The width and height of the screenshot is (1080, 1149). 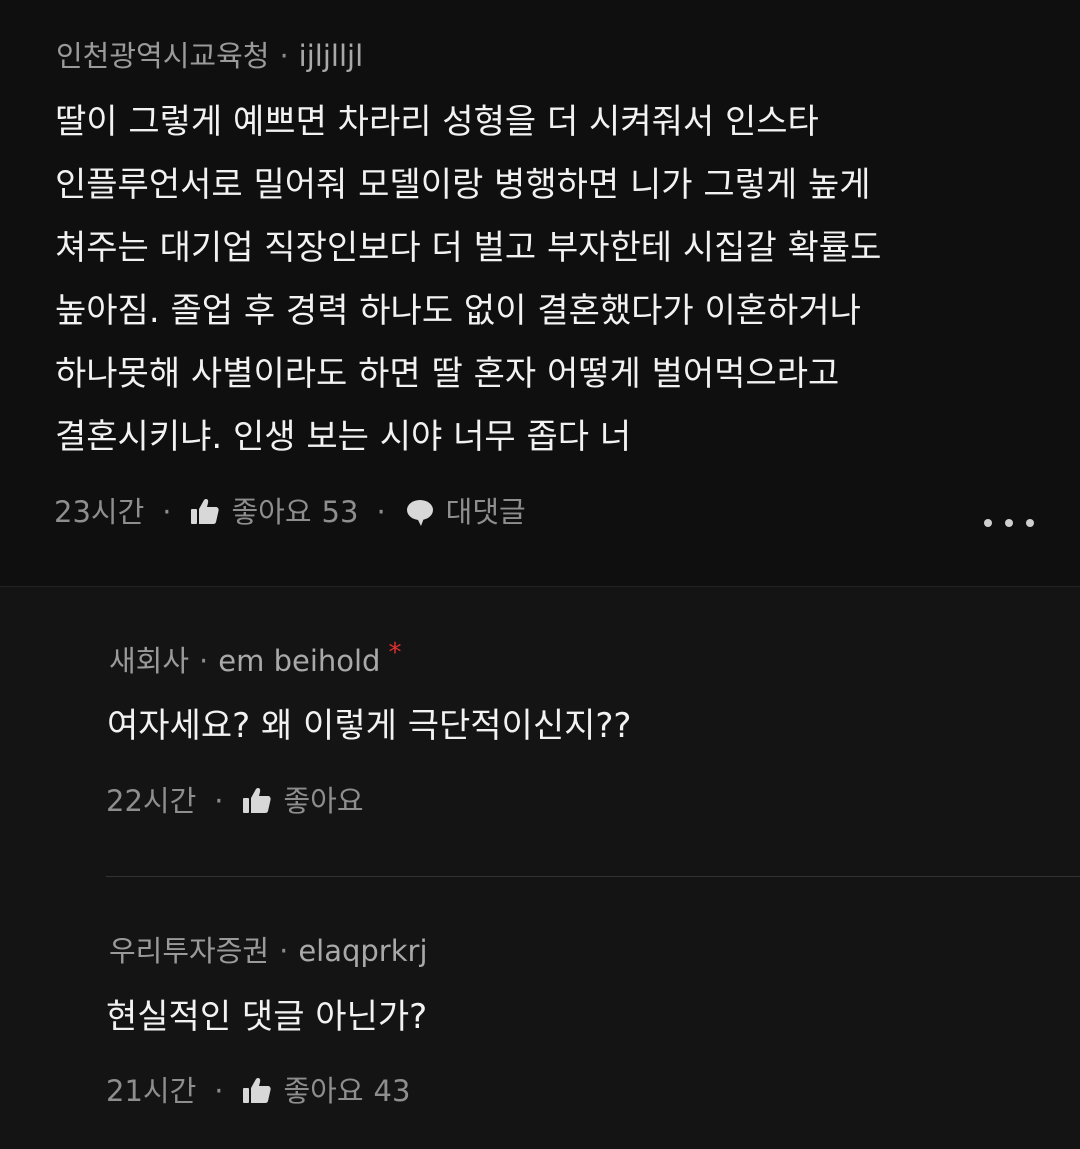 I want to click on reply-meta: 21시간 · 좋아요 43, so click(x=258, y=1091).